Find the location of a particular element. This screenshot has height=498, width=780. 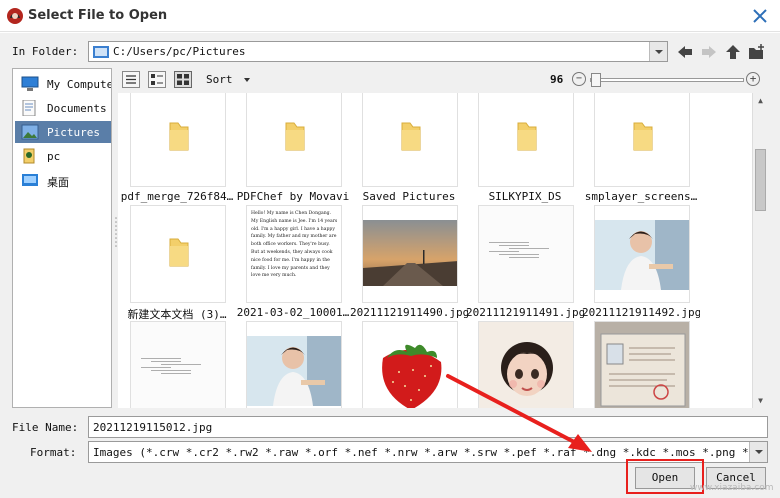

grid-scrollbar: ▲ ▼ is located at coordinates (760, 250).